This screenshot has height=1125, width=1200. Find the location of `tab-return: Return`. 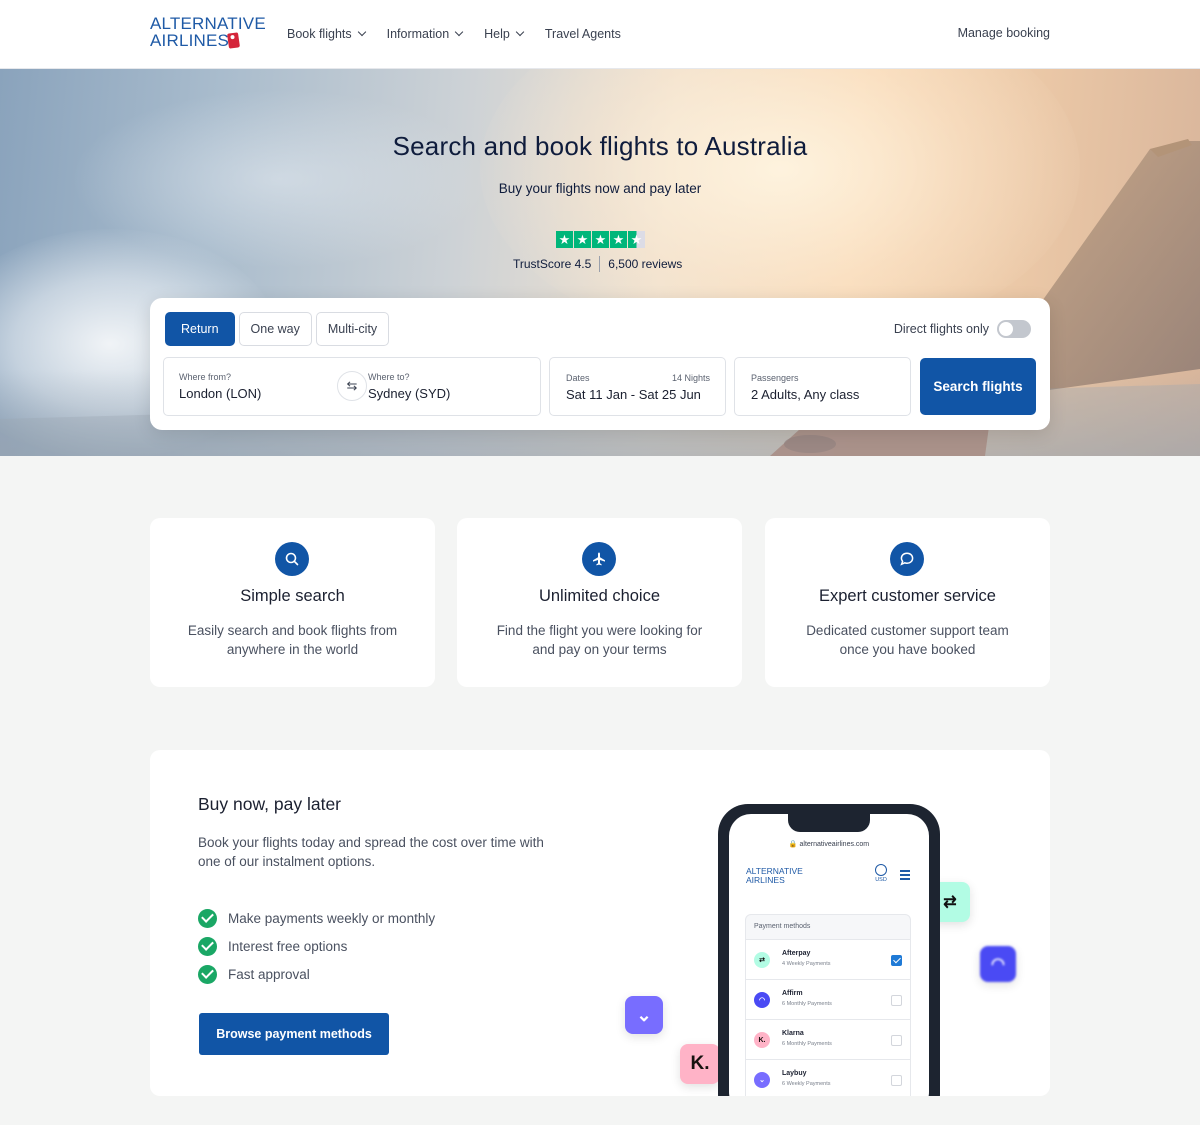

tab-return: Return is located at coordinates (200, 329).